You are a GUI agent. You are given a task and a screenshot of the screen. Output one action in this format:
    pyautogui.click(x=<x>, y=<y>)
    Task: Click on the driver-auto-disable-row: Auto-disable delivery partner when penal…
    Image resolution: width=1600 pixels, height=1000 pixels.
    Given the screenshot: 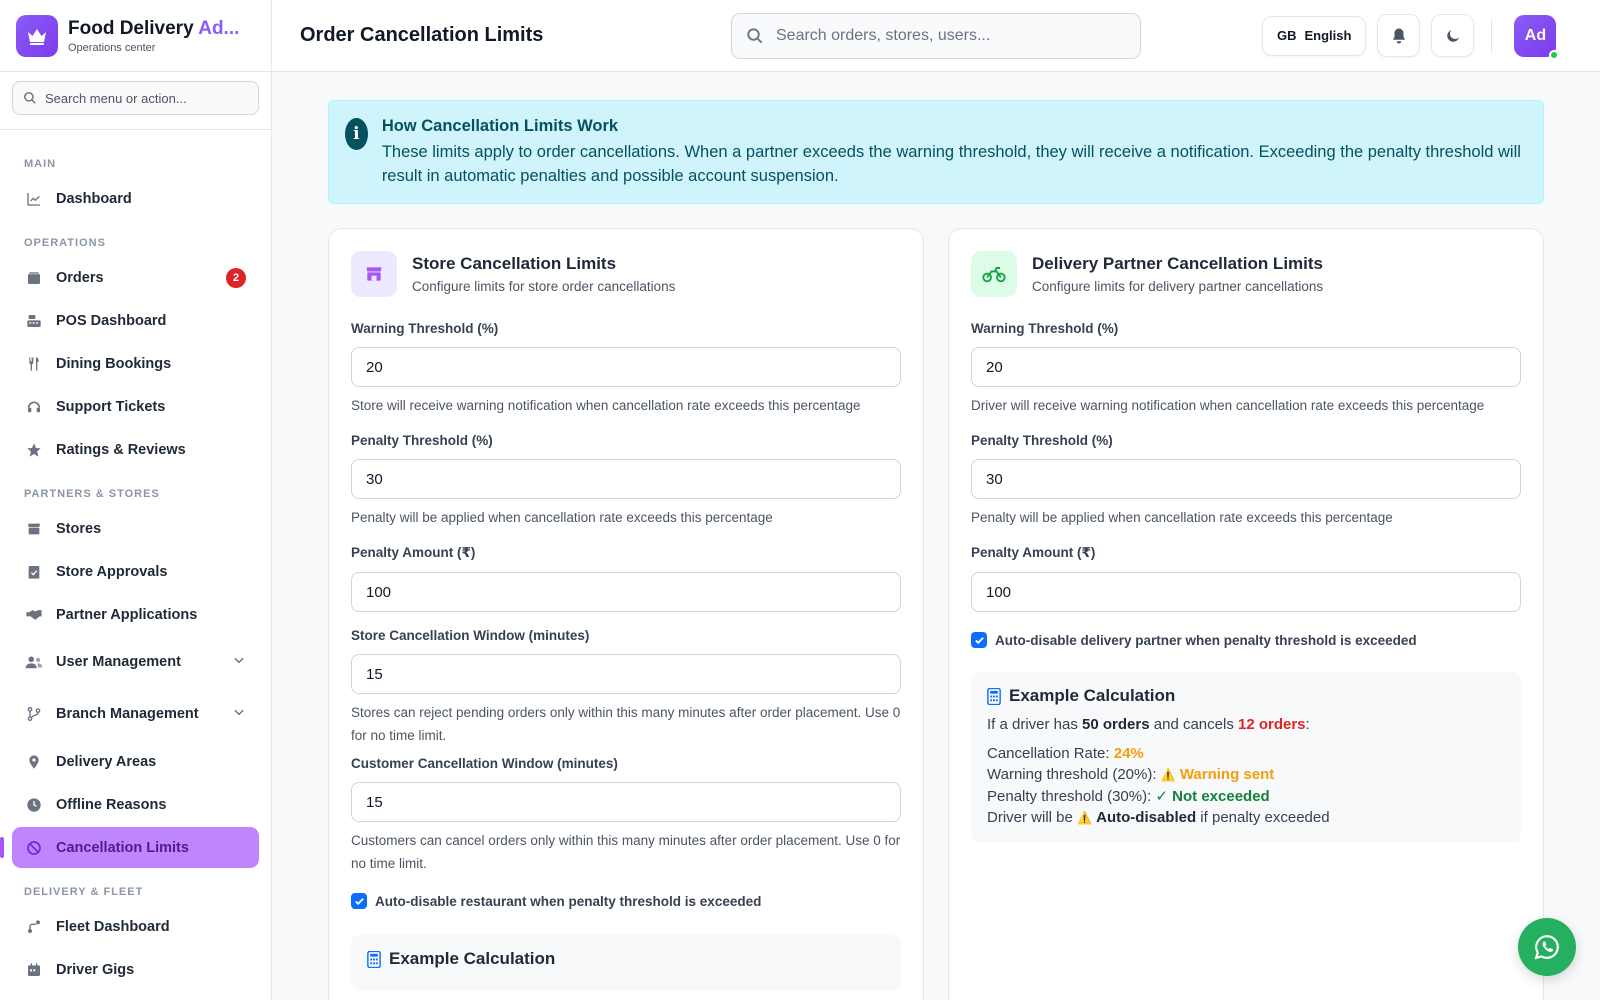 What is the action you would take?
    pyautogui.click(x=1246, y=640)
    